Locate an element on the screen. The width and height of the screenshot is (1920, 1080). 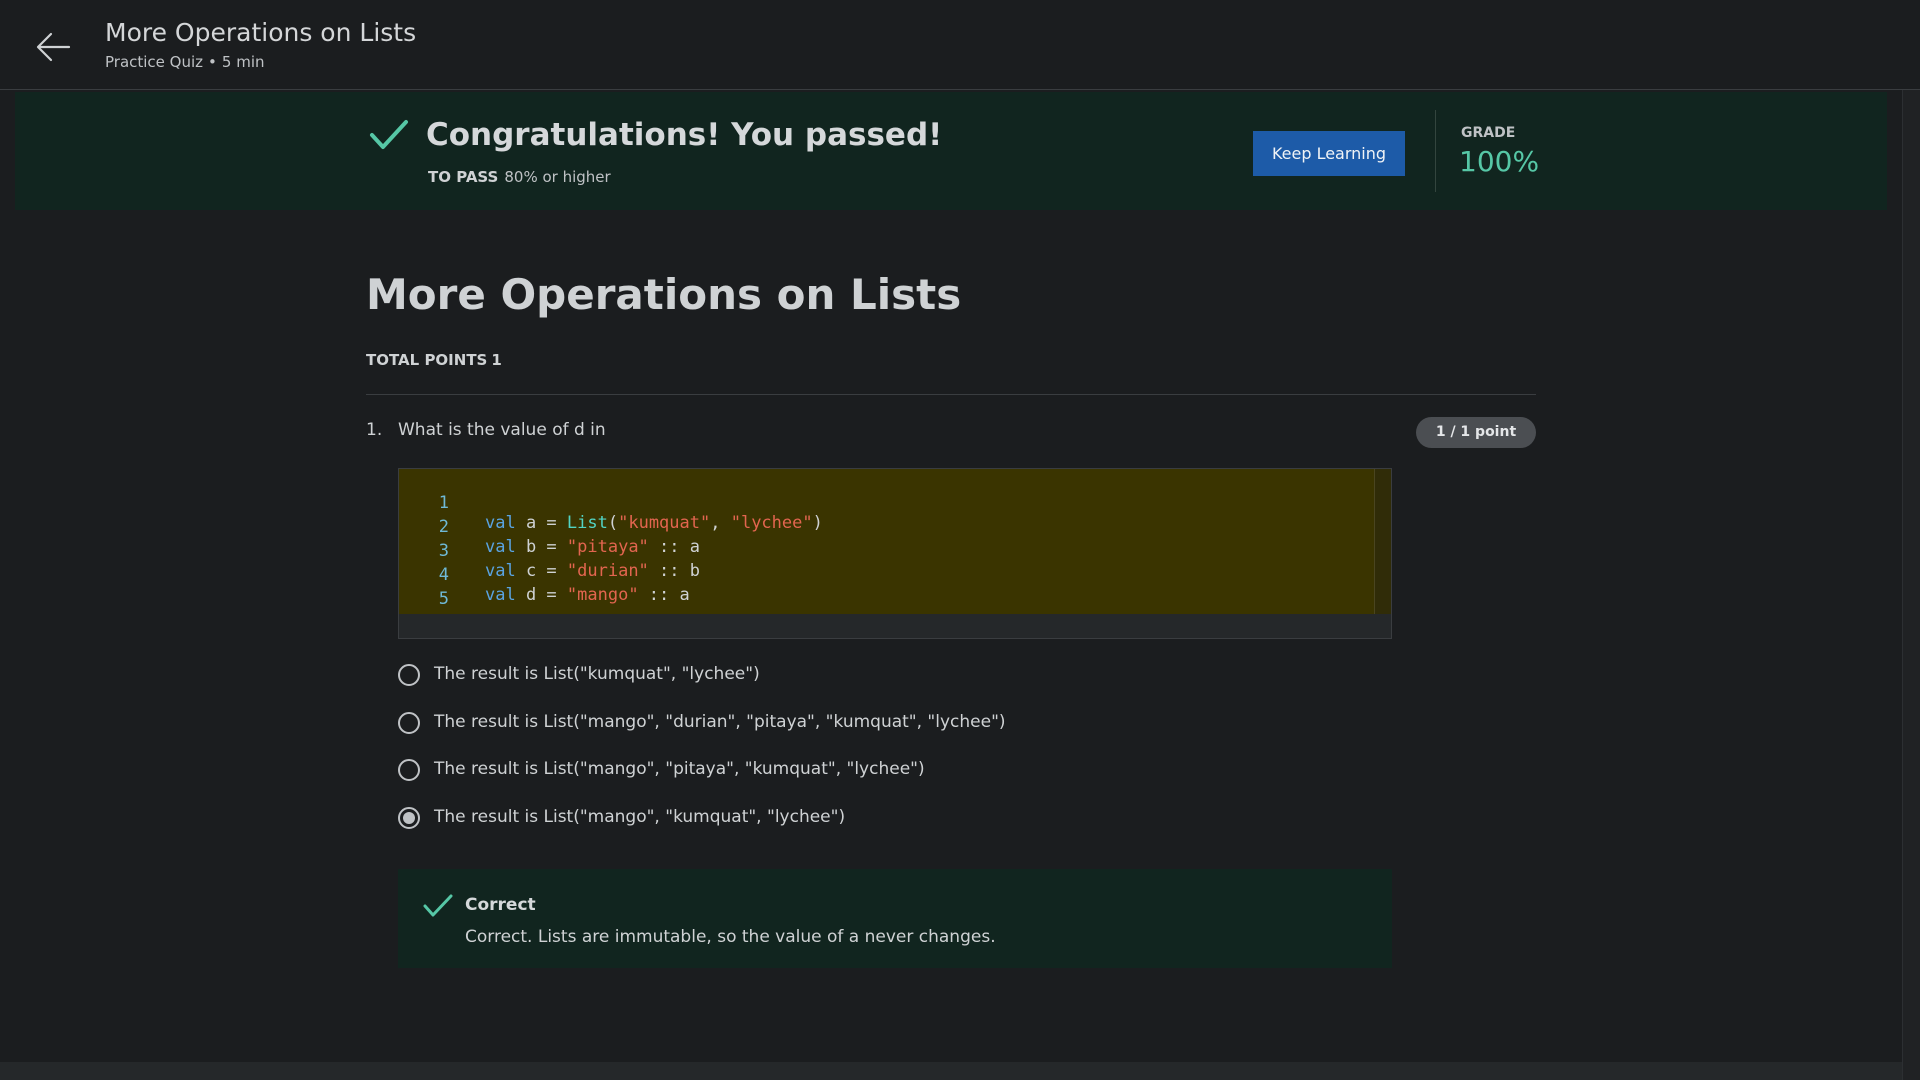
quiz-type: Practice Quiz is located at coordinates (154, 62).